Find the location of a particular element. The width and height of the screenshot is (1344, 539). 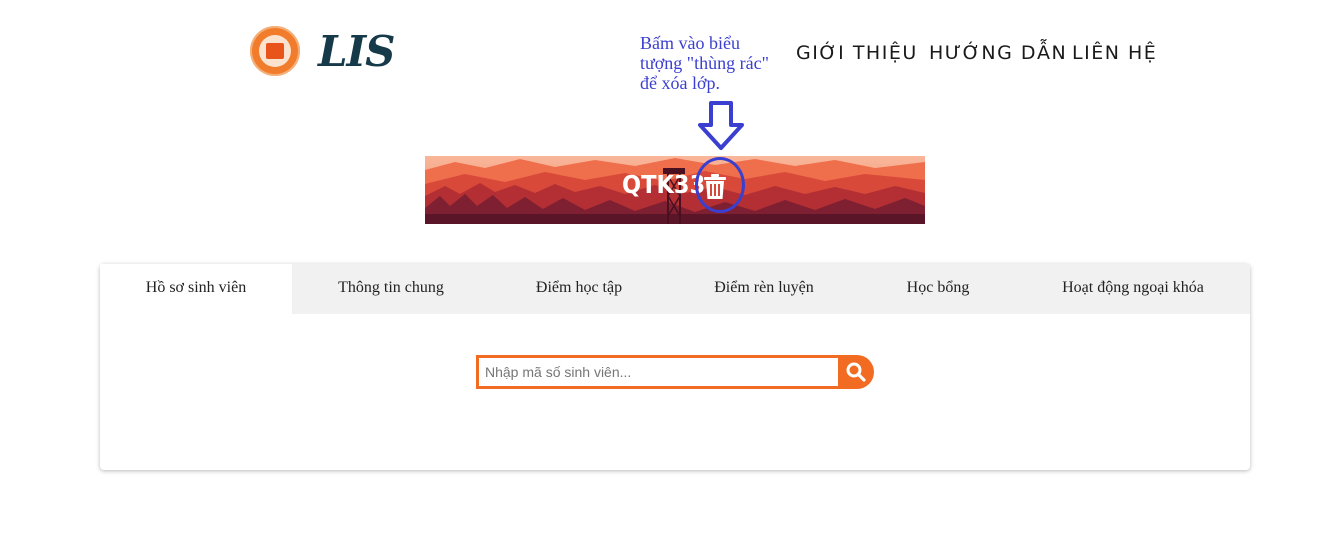

tab-hoc-bong: Học bổng is located at coordinates (938, 289).